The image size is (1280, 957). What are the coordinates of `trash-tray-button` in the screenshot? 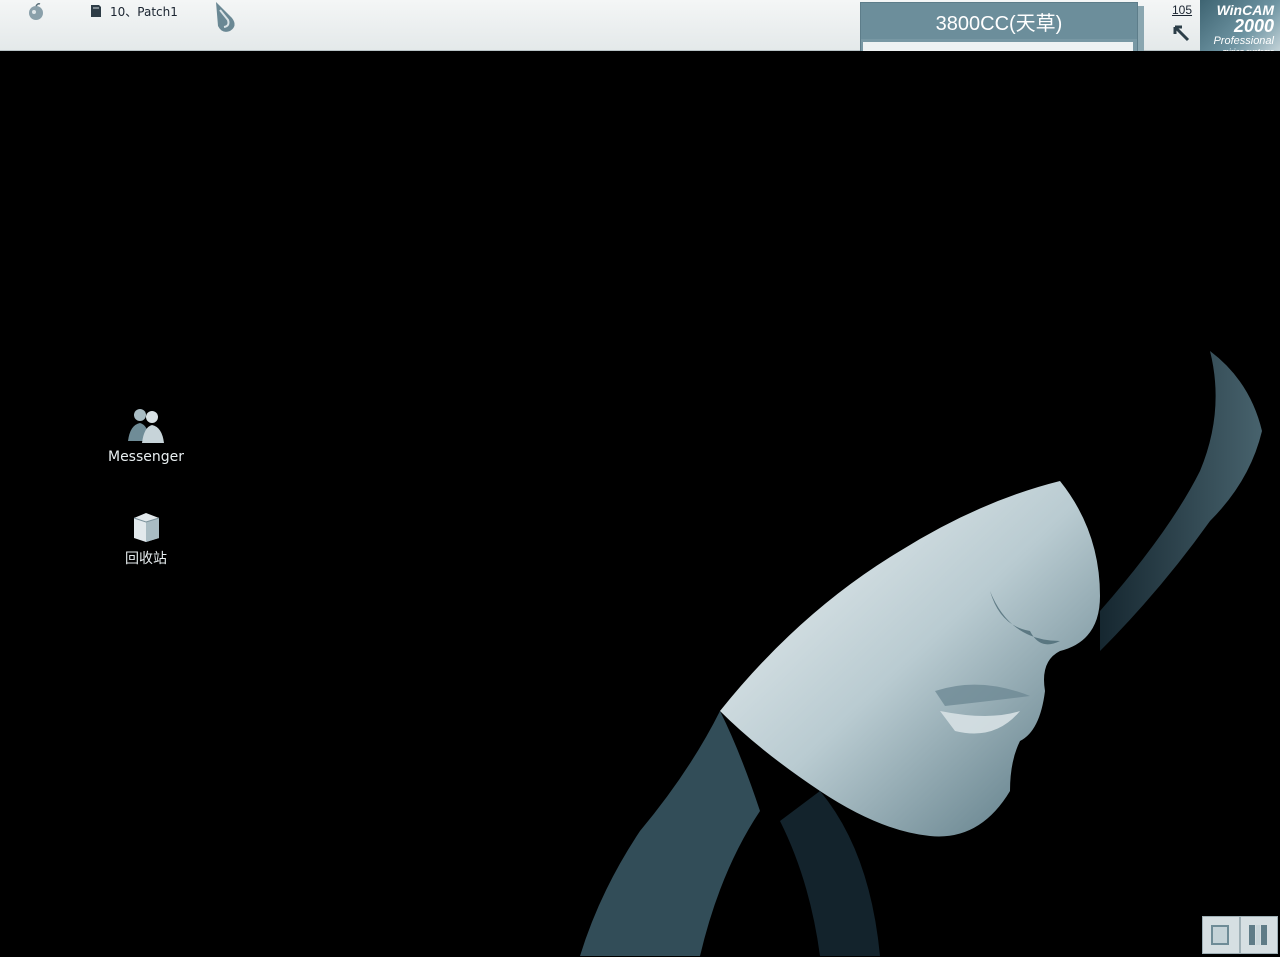 It's located at (1259, 935).